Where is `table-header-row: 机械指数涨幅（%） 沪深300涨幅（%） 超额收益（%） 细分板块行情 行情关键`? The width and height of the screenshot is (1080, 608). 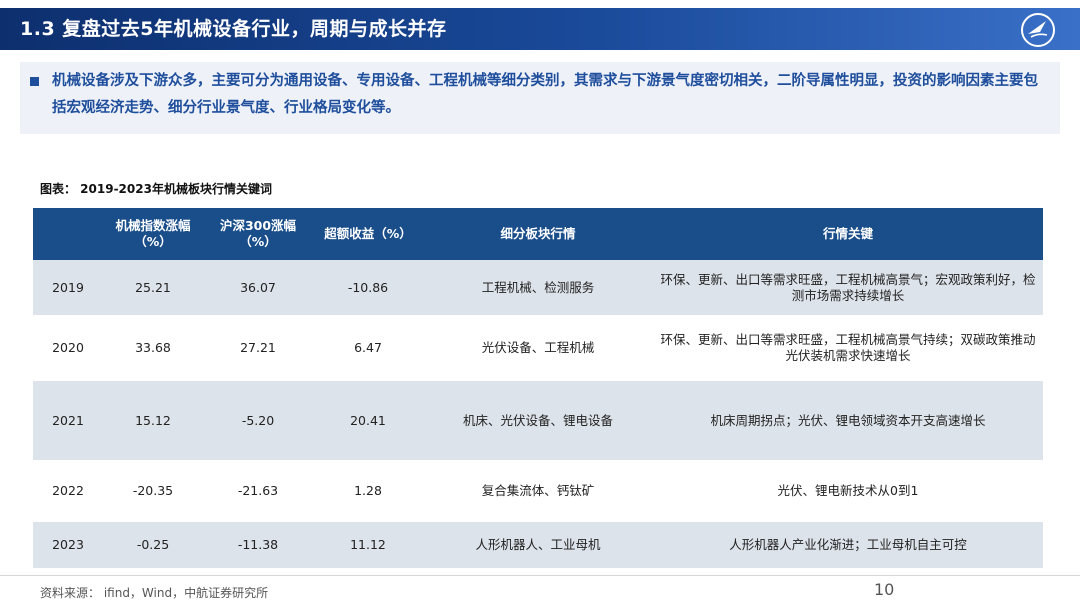
table-header-row: 机械指数涨幅（%） 沪深300涨幅（%） 超额收益（%） 细分板块行情 行情关键 is located at coordinates (538, 234).